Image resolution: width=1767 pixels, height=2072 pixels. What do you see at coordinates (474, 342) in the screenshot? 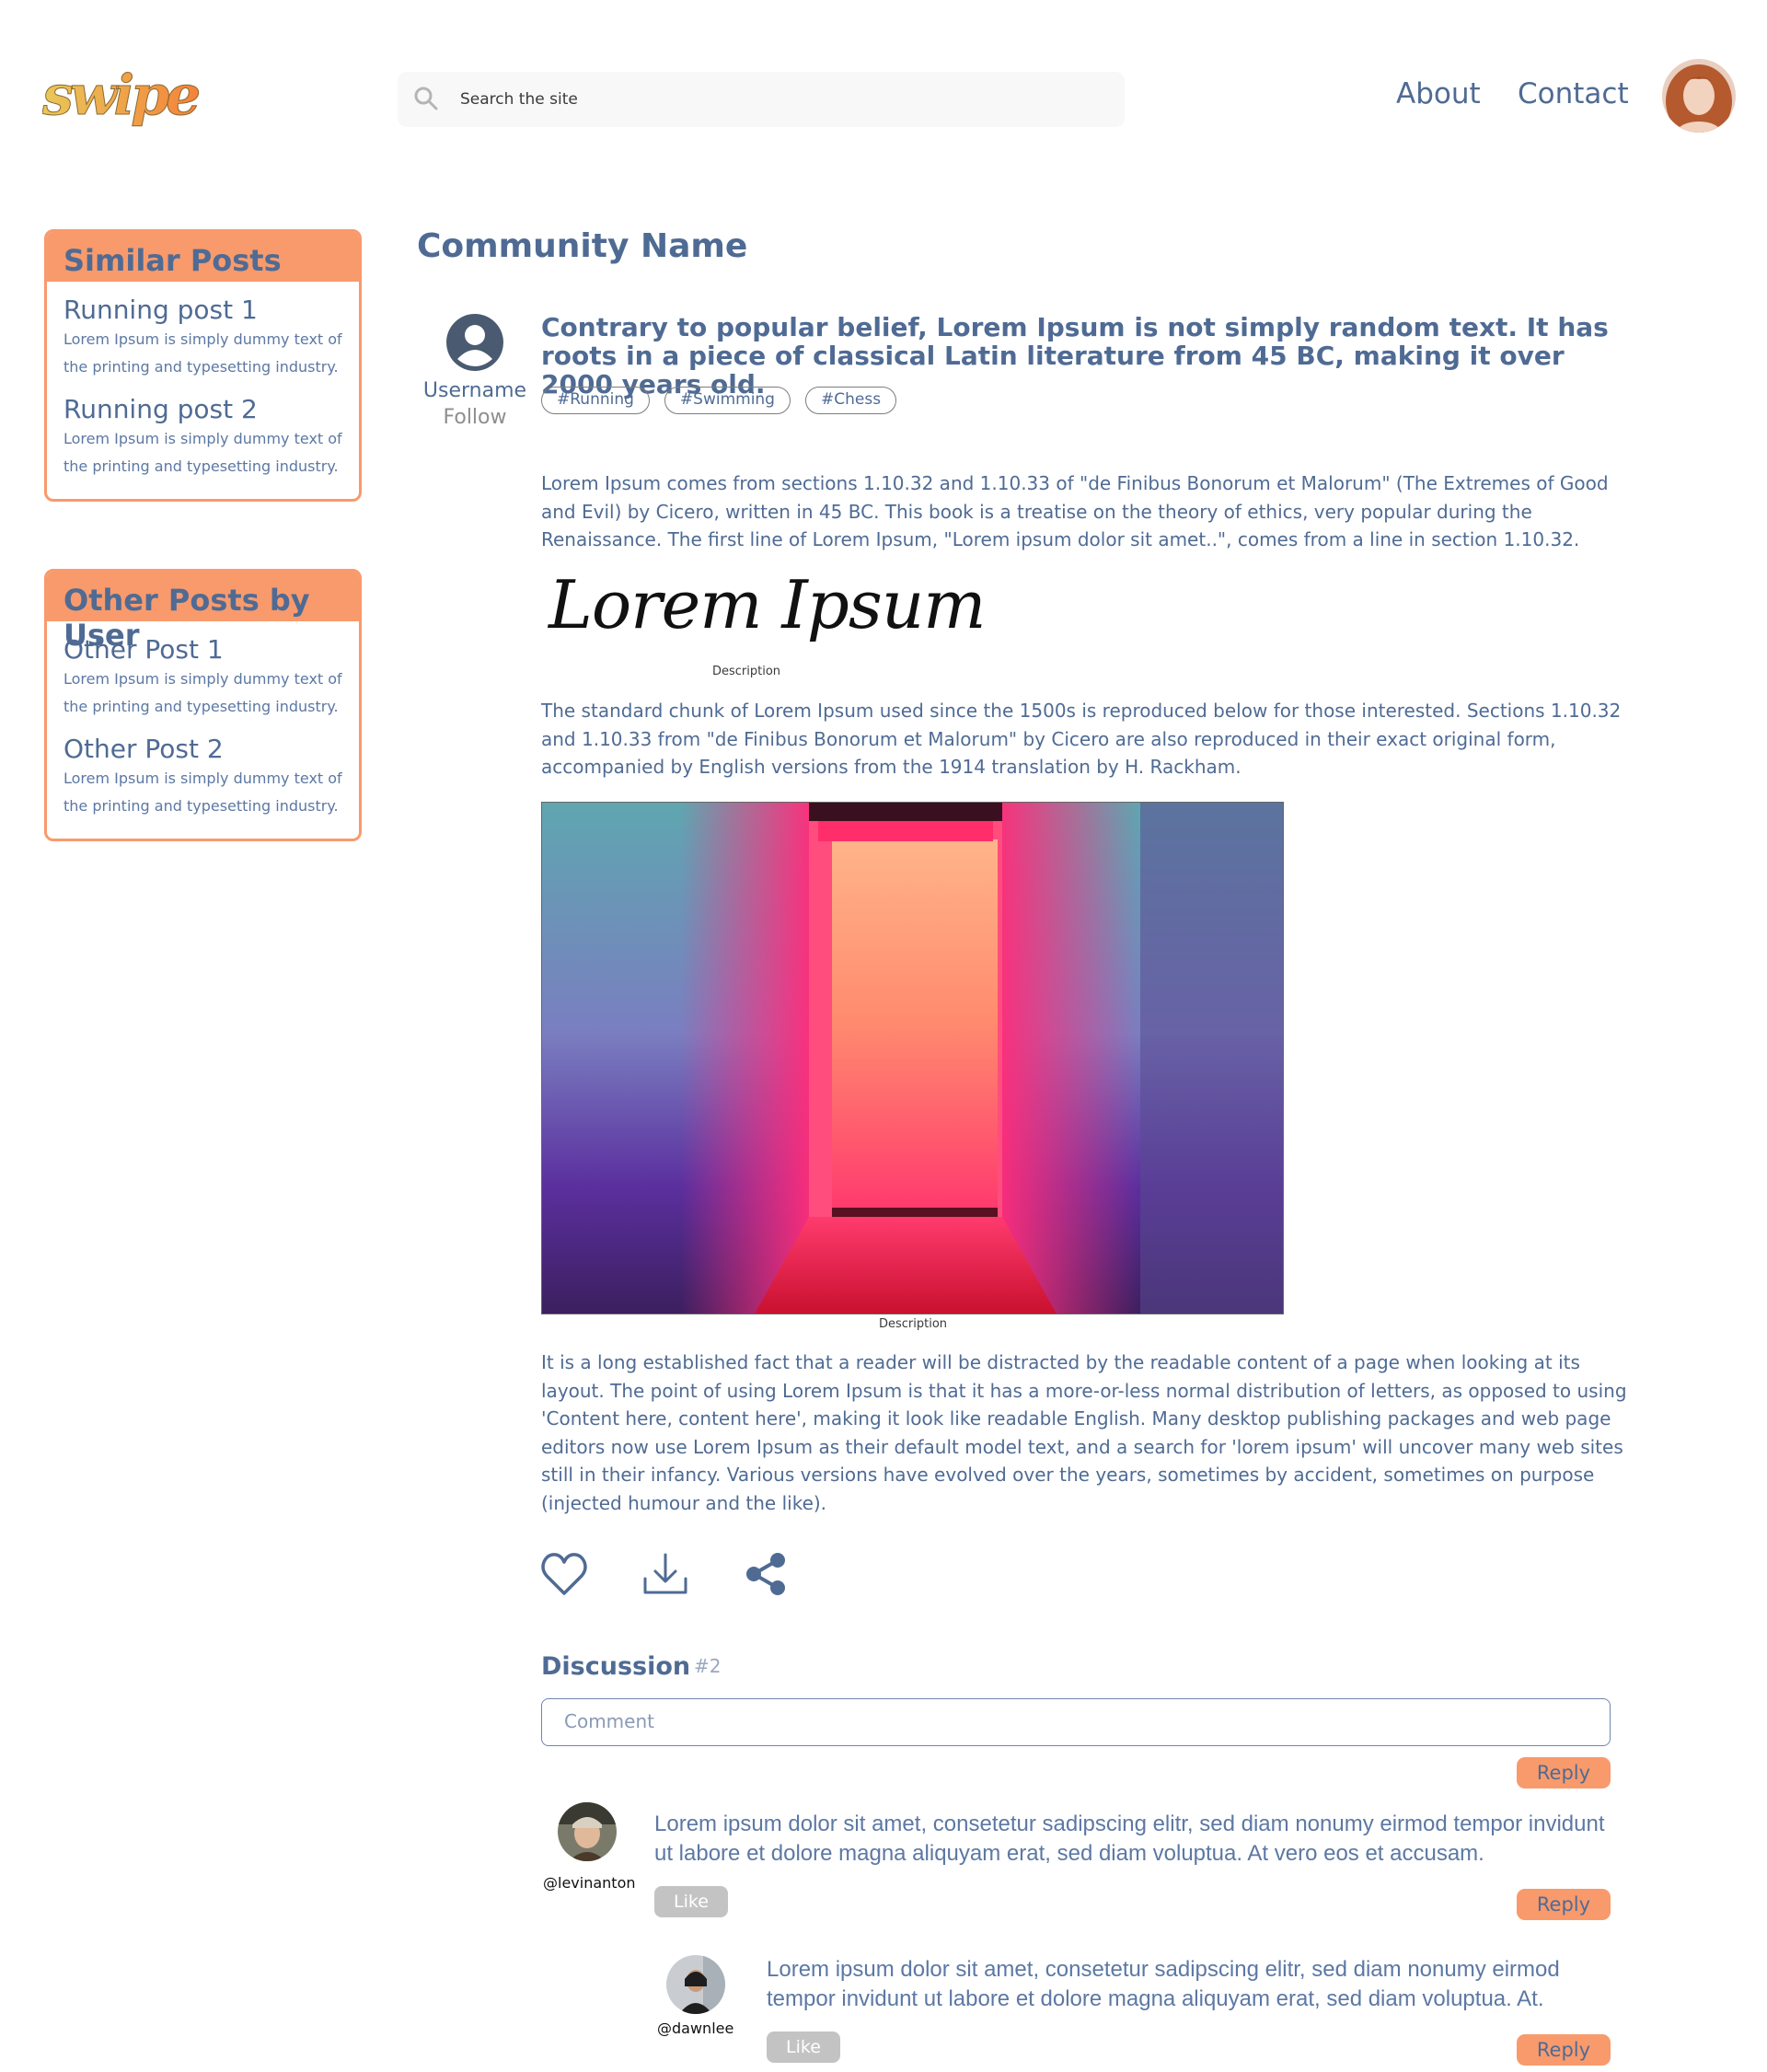
I see `user-icon` at bounding box center [474, 342].